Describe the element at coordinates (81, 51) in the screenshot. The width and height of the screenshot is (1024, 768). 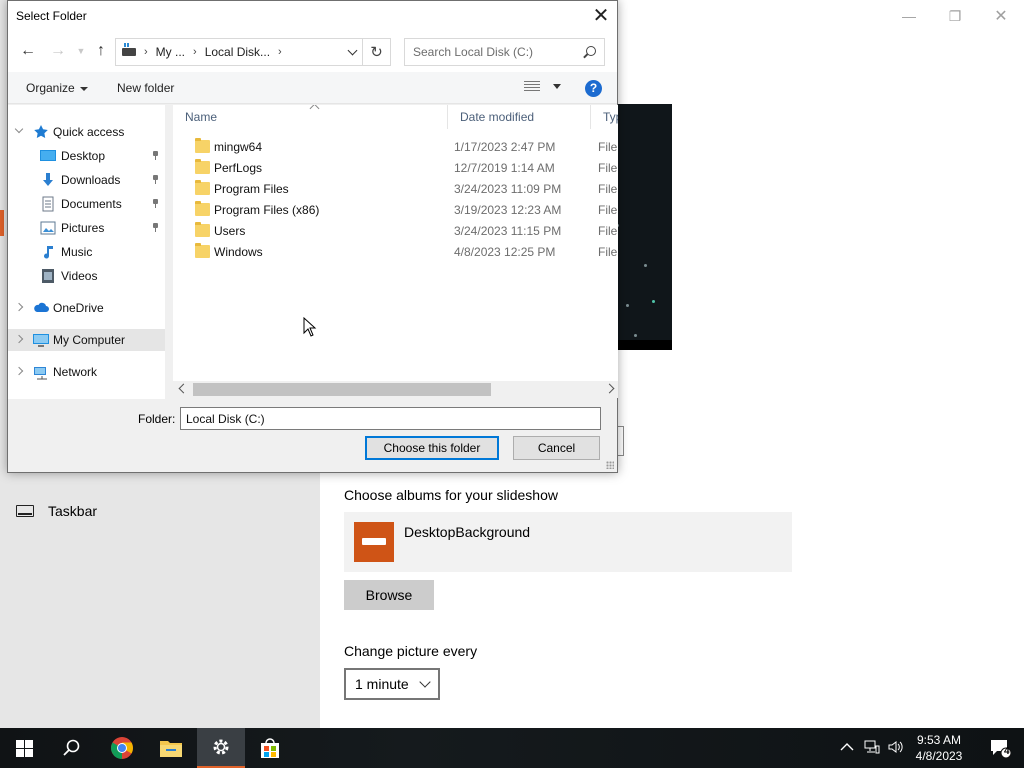
I see `recent-dropdown-icon: ▼` at that location.